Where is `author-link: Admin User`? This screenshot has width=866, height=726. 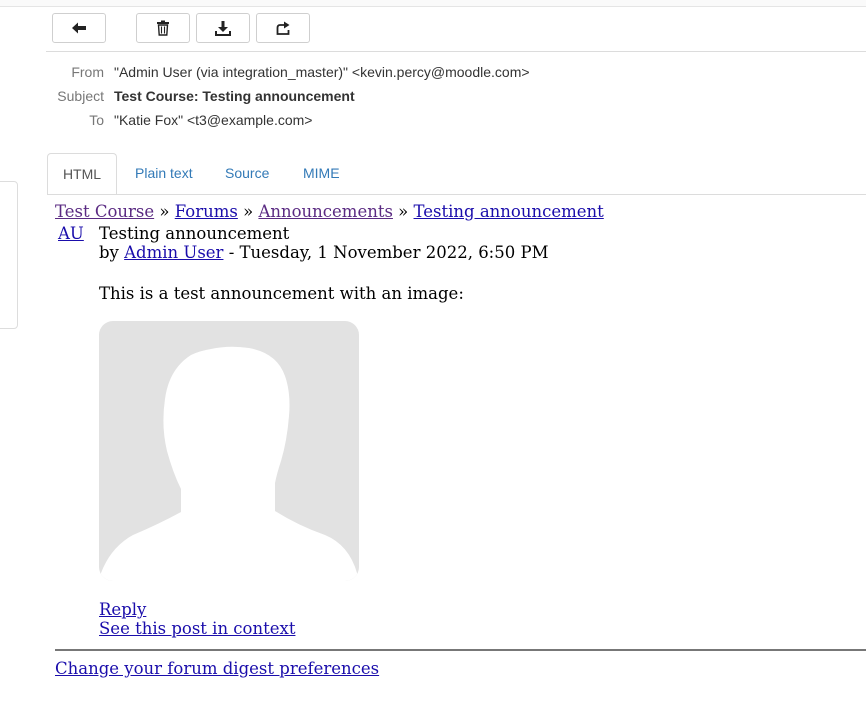 author-link: Admin User is located at coordinates (173, 252).